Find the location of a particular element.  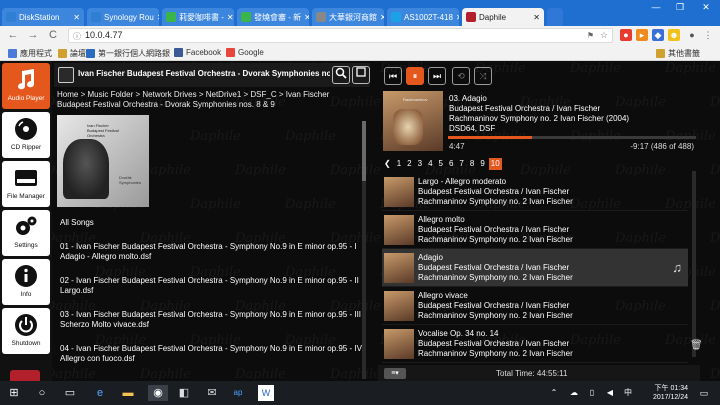

shuffle-button: ⤨ is located at coordinates (483, 76).